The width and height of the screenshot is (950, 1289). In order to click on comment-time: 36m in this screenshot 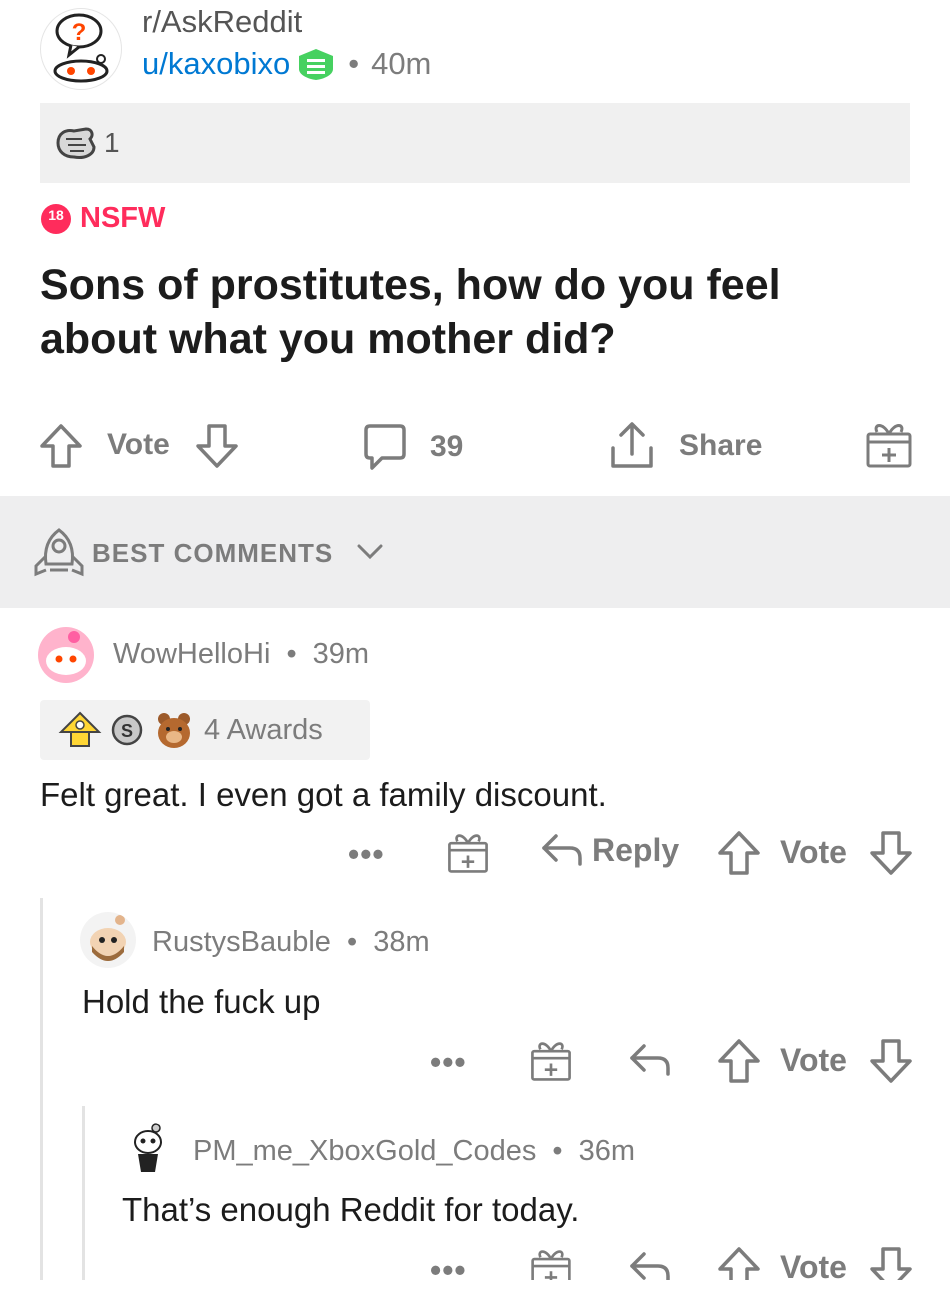, I will do `click(607, 1151)`.